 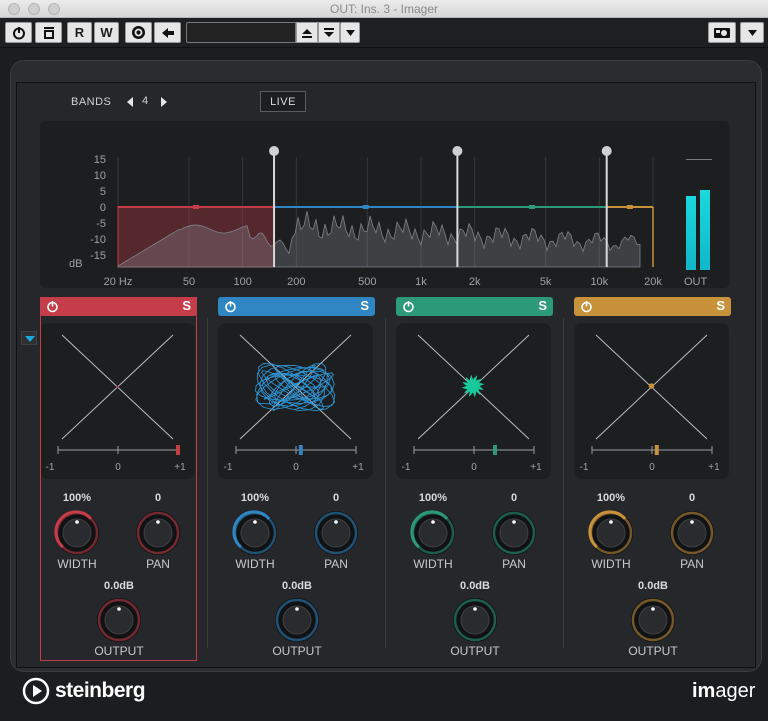 I want to click on freq-tick-label: 10k, so click(x=599, y=282).